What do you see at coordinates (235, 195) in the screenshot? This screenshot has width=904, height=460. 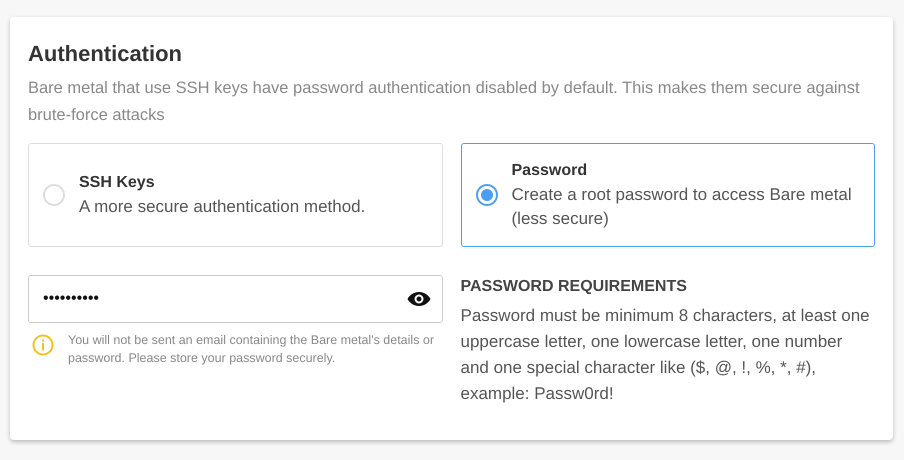 I see `auth-option-card: SSH Keys A more secure authentication method.` at bounding box center [235, 195].